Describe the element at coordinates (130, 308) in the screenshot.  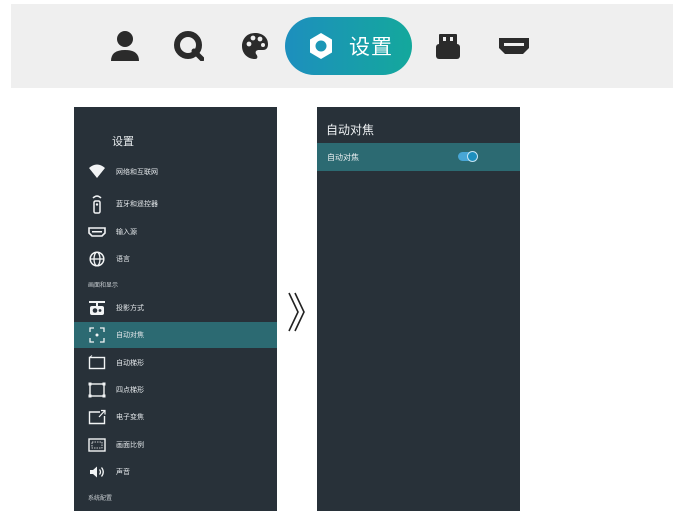
I see `menu-item-label: 投影方式` at that location.